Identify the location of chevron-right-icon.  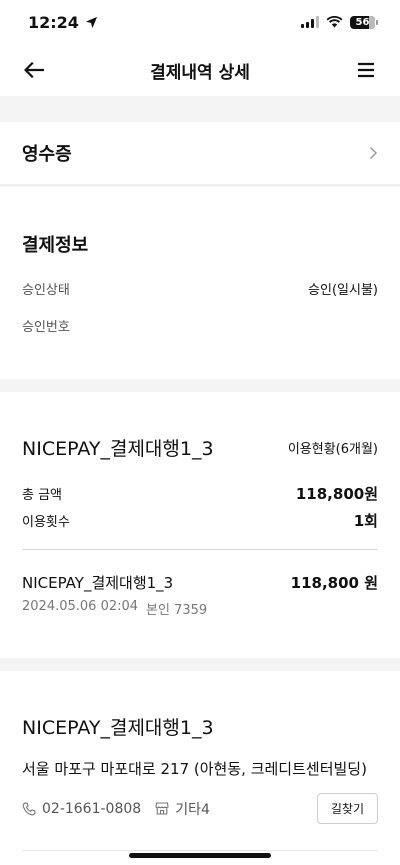
(373, 153).